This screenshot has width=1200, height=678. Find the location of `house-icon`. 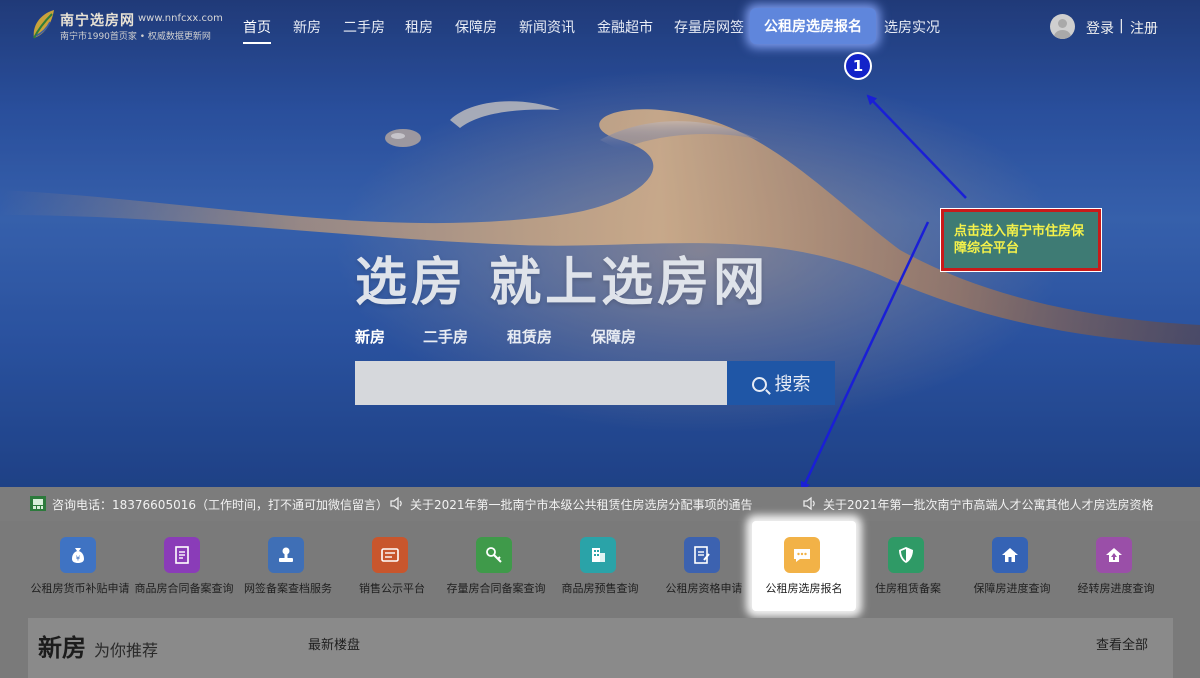

house-icon is located at coordinates (1010, 555).